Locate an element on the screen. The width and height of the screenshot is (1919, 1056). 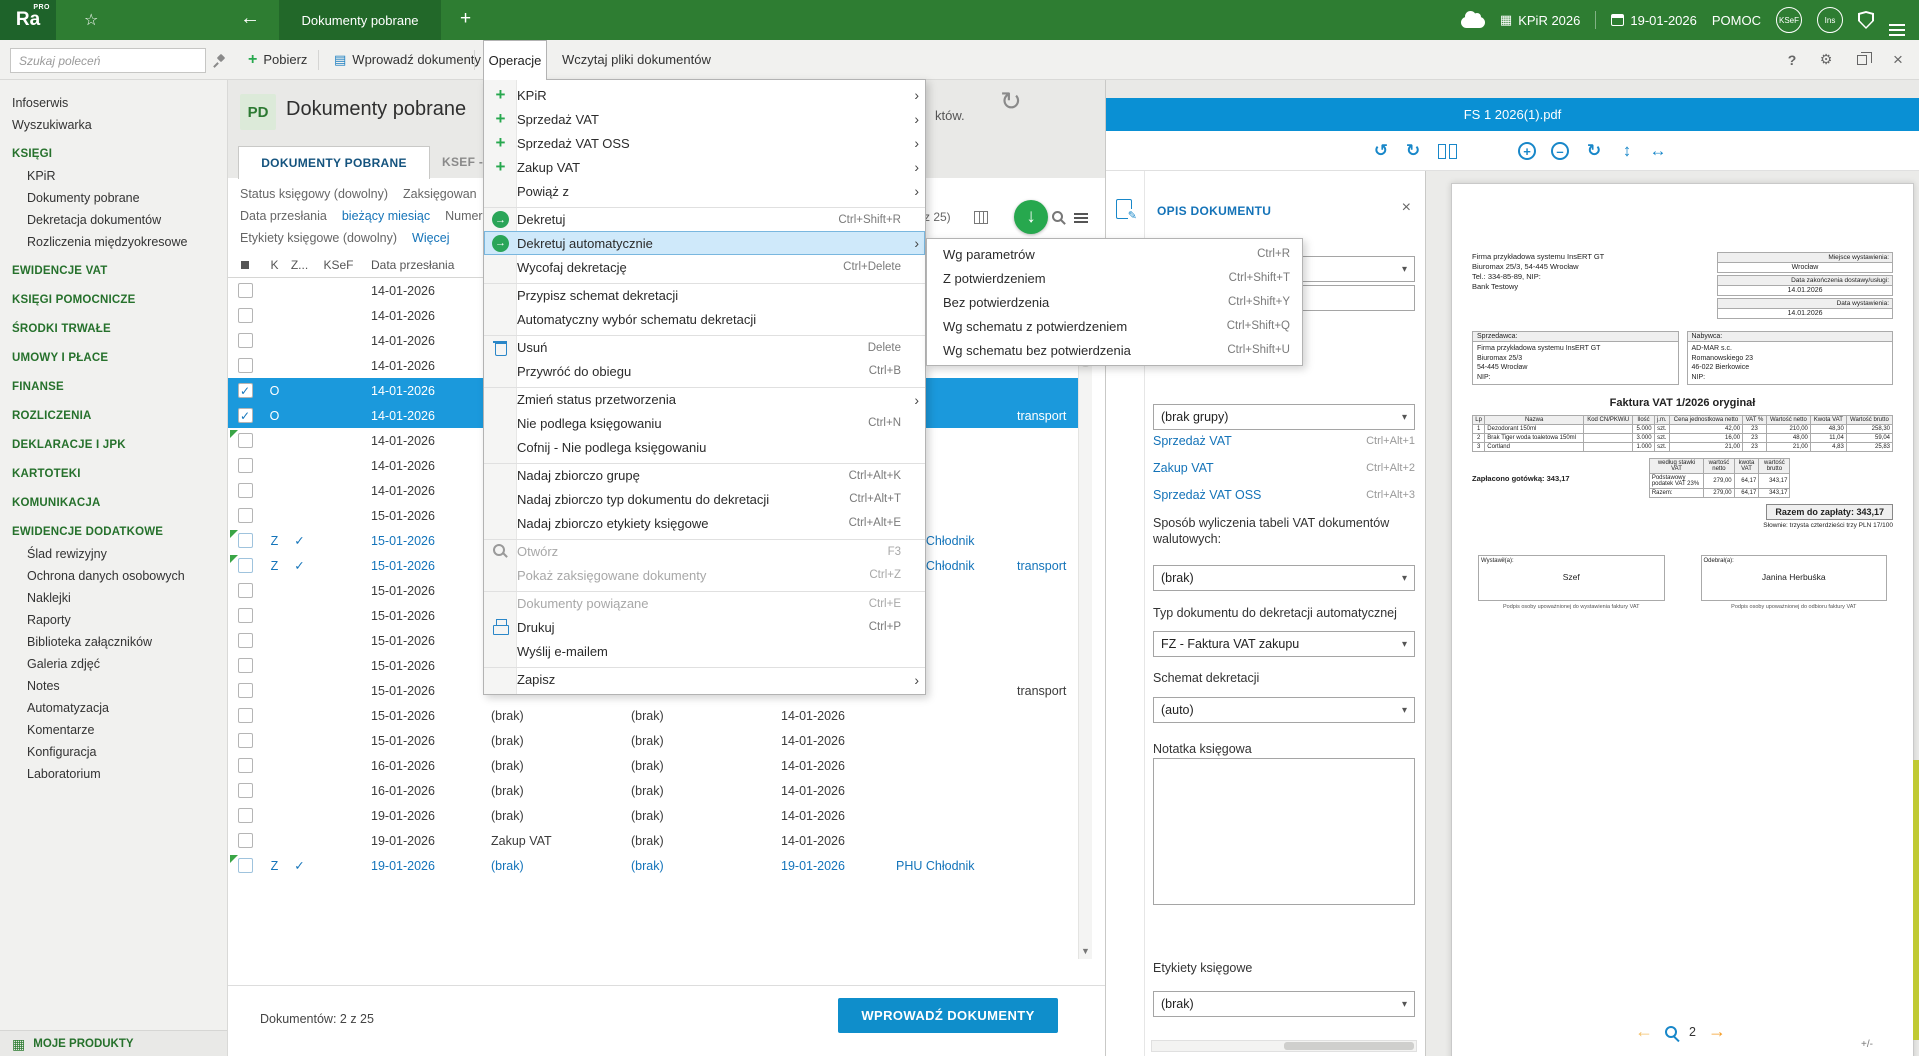
sidebar-item: Ochrona danych osobowych is located at coordinates (113, 576).